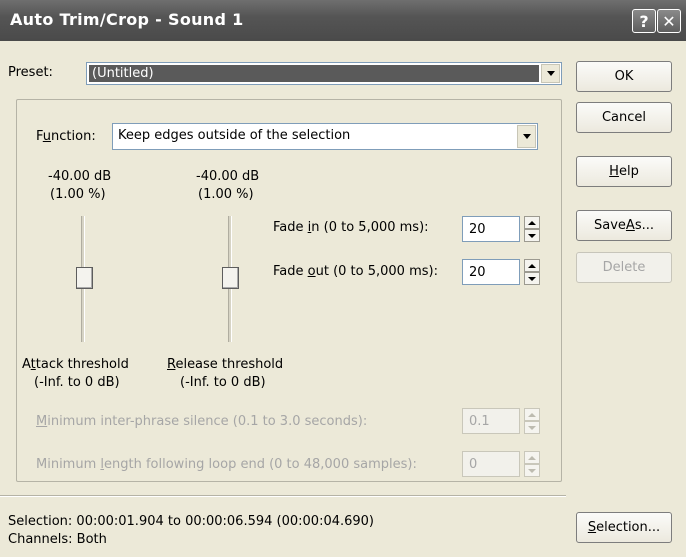  Describe the element at coordinates (66, 136) in the screenshot. I see `function-label: Function:` at that location.